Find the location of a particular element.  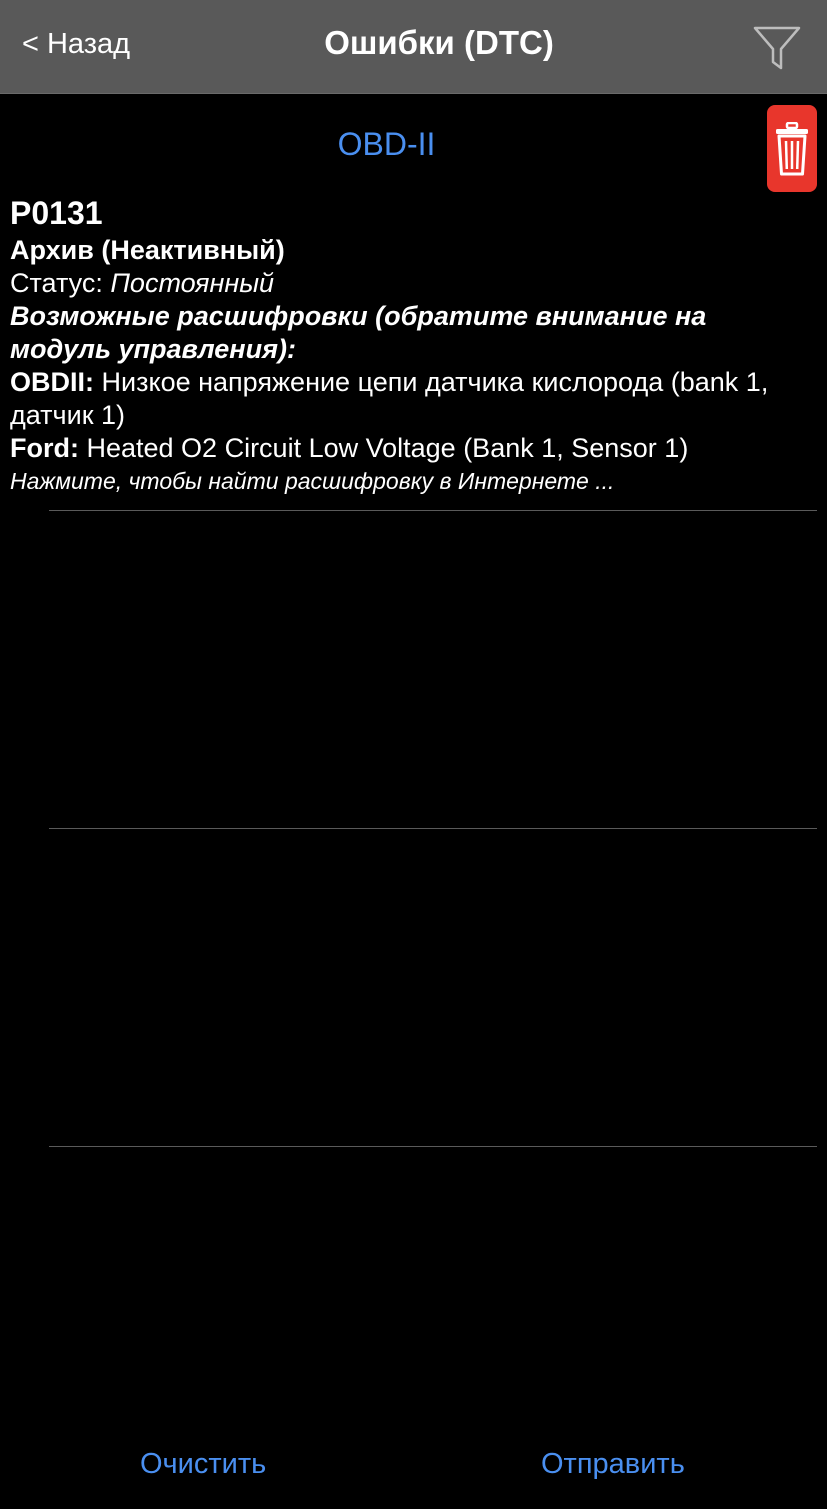

filter-button is located at coordinates (777, 48).